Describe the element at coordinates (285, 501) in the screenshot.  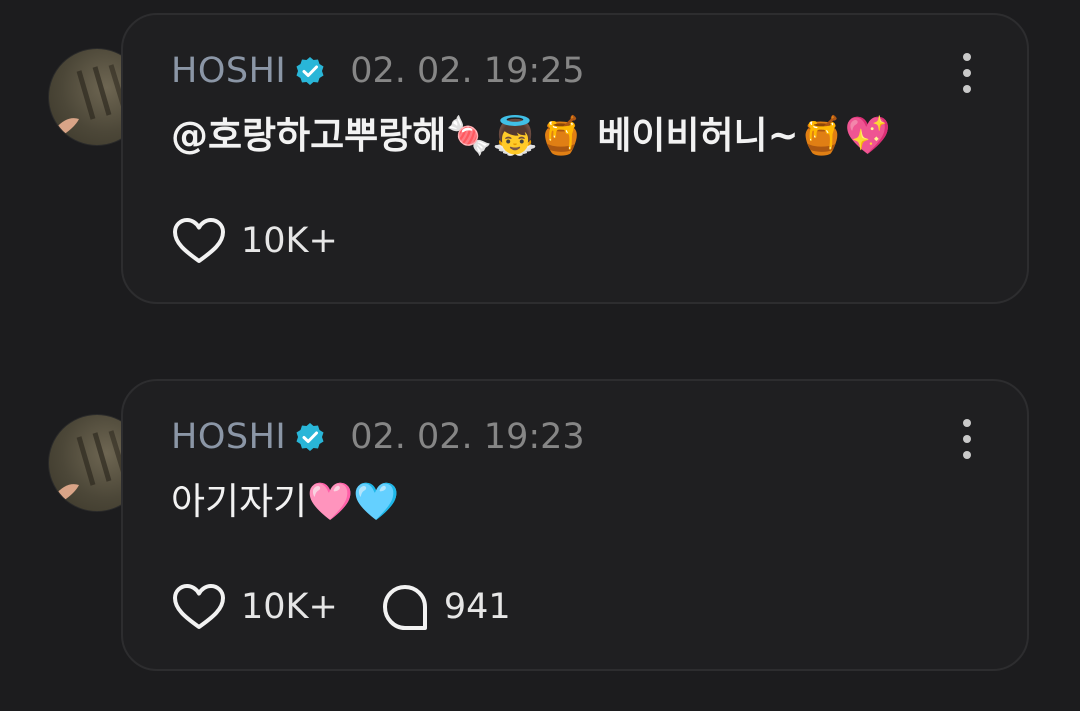
I see `comment-text: 아기자기🩷🩵` at that location.